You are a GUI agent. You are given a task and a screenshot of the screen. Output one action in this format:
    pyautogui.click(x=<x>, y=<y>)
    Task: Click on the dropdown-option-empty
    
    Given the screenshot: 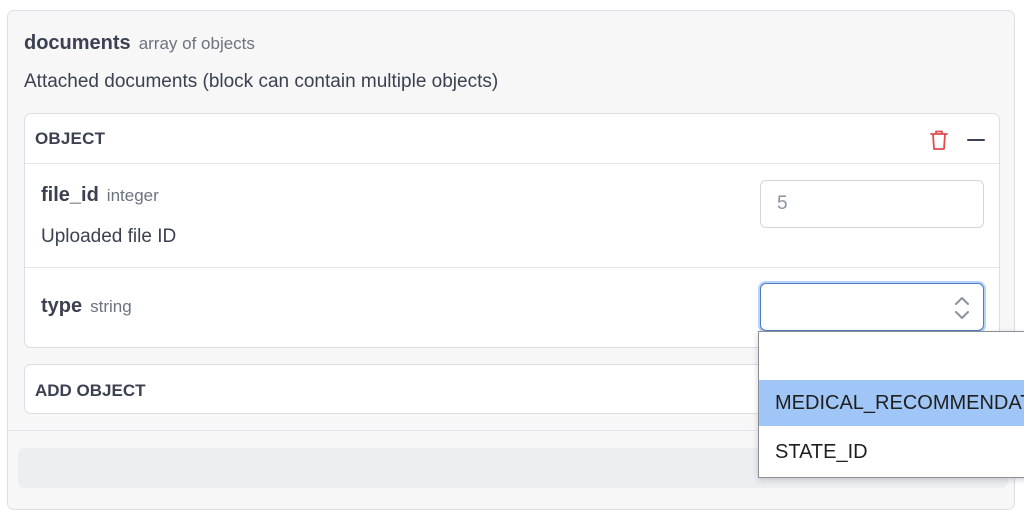 What is the action you would take?
    pyautogui.click(x=891, y=357)
    